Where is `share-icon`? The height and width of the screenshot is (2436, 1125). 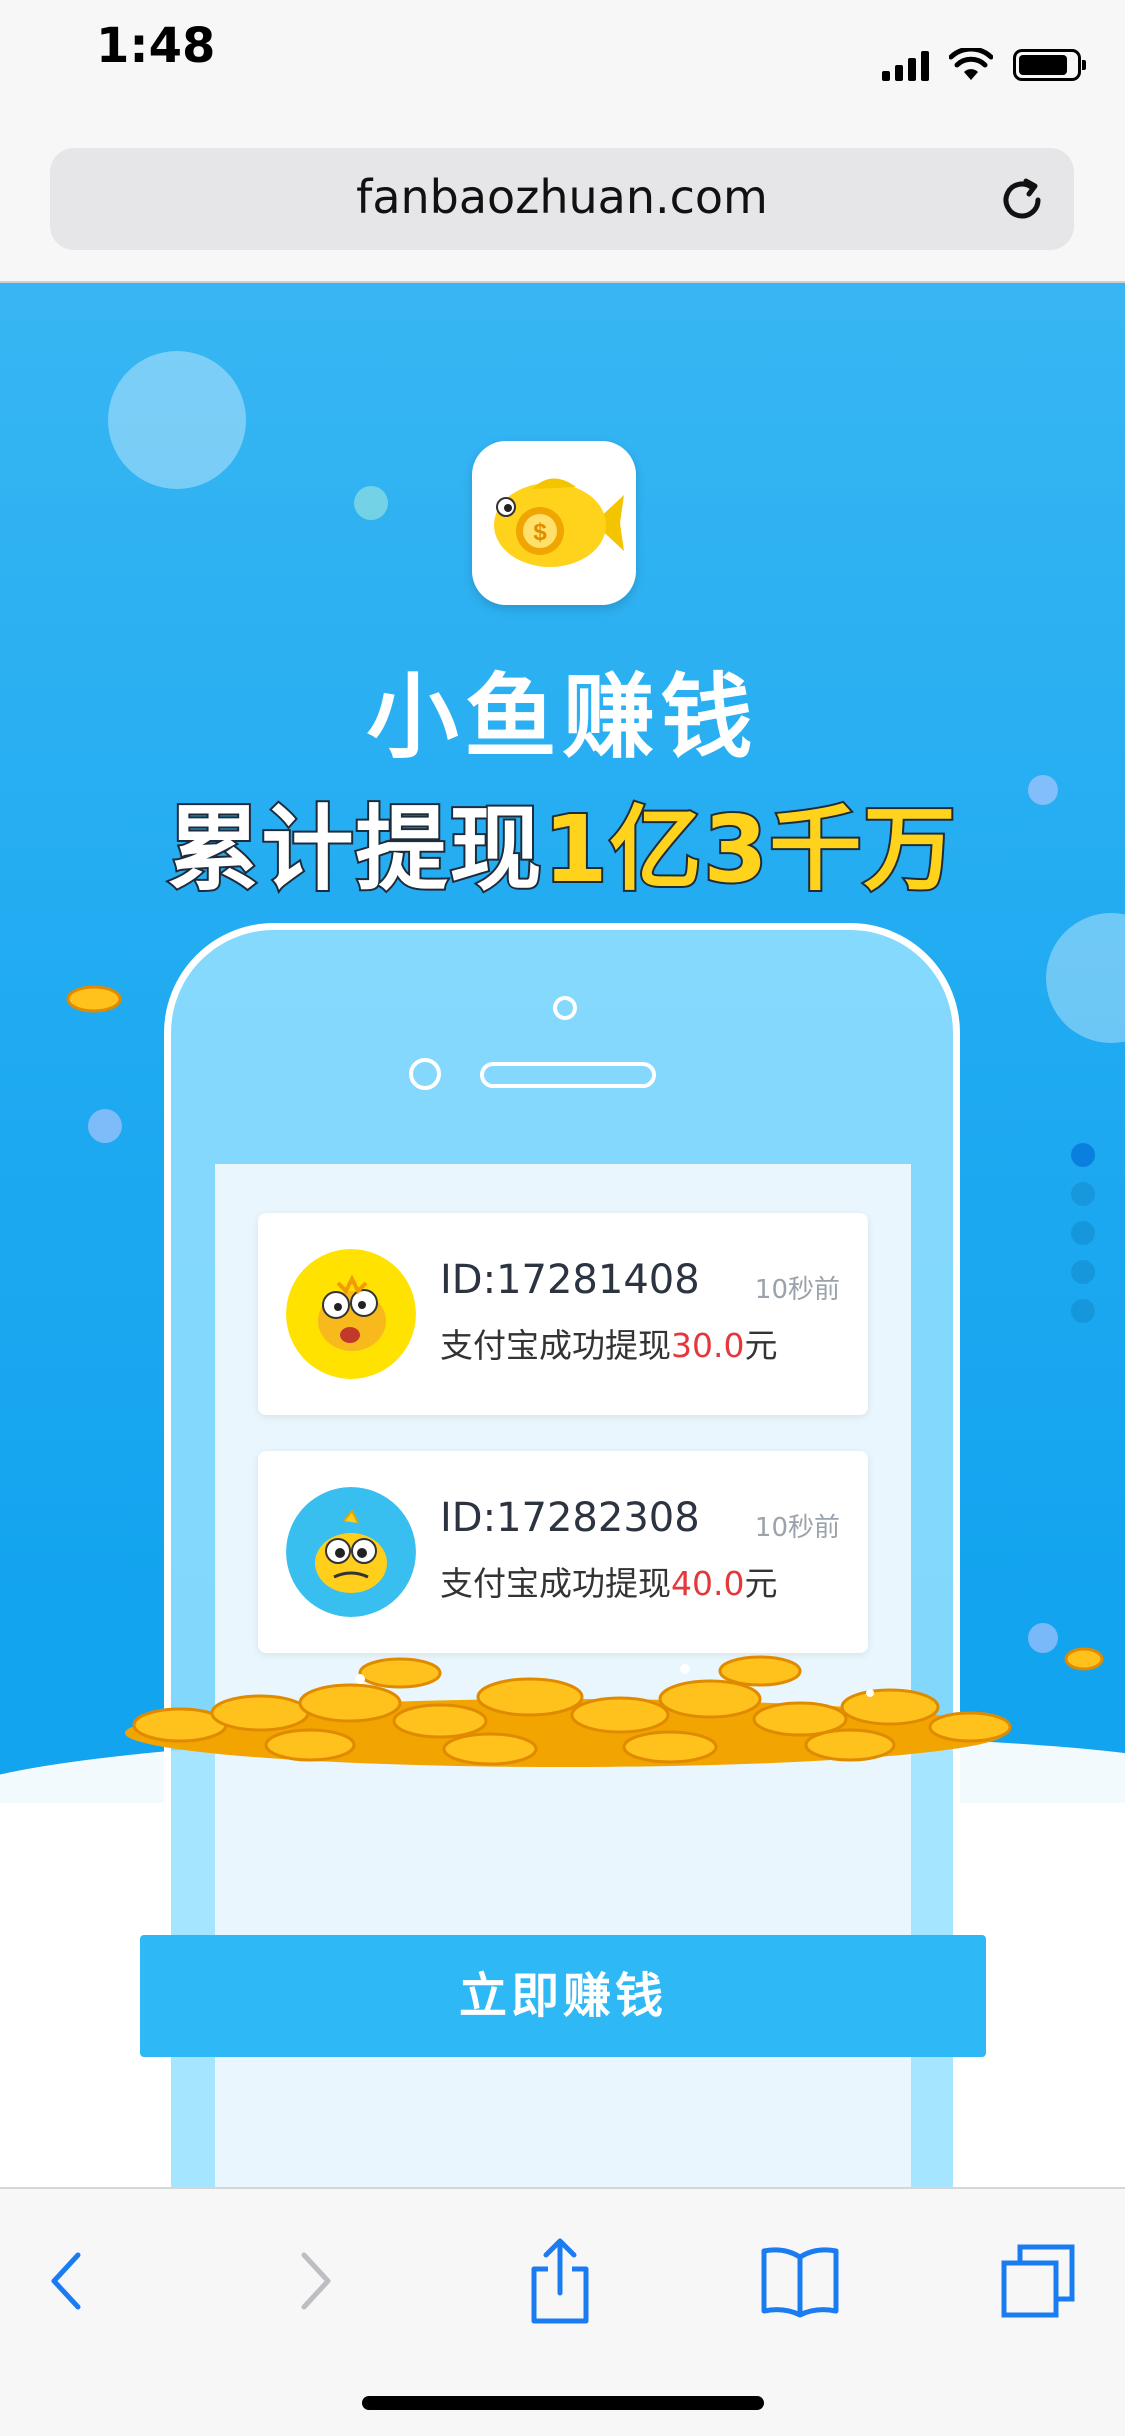 share-icon is located at coordinates (560, 2281).